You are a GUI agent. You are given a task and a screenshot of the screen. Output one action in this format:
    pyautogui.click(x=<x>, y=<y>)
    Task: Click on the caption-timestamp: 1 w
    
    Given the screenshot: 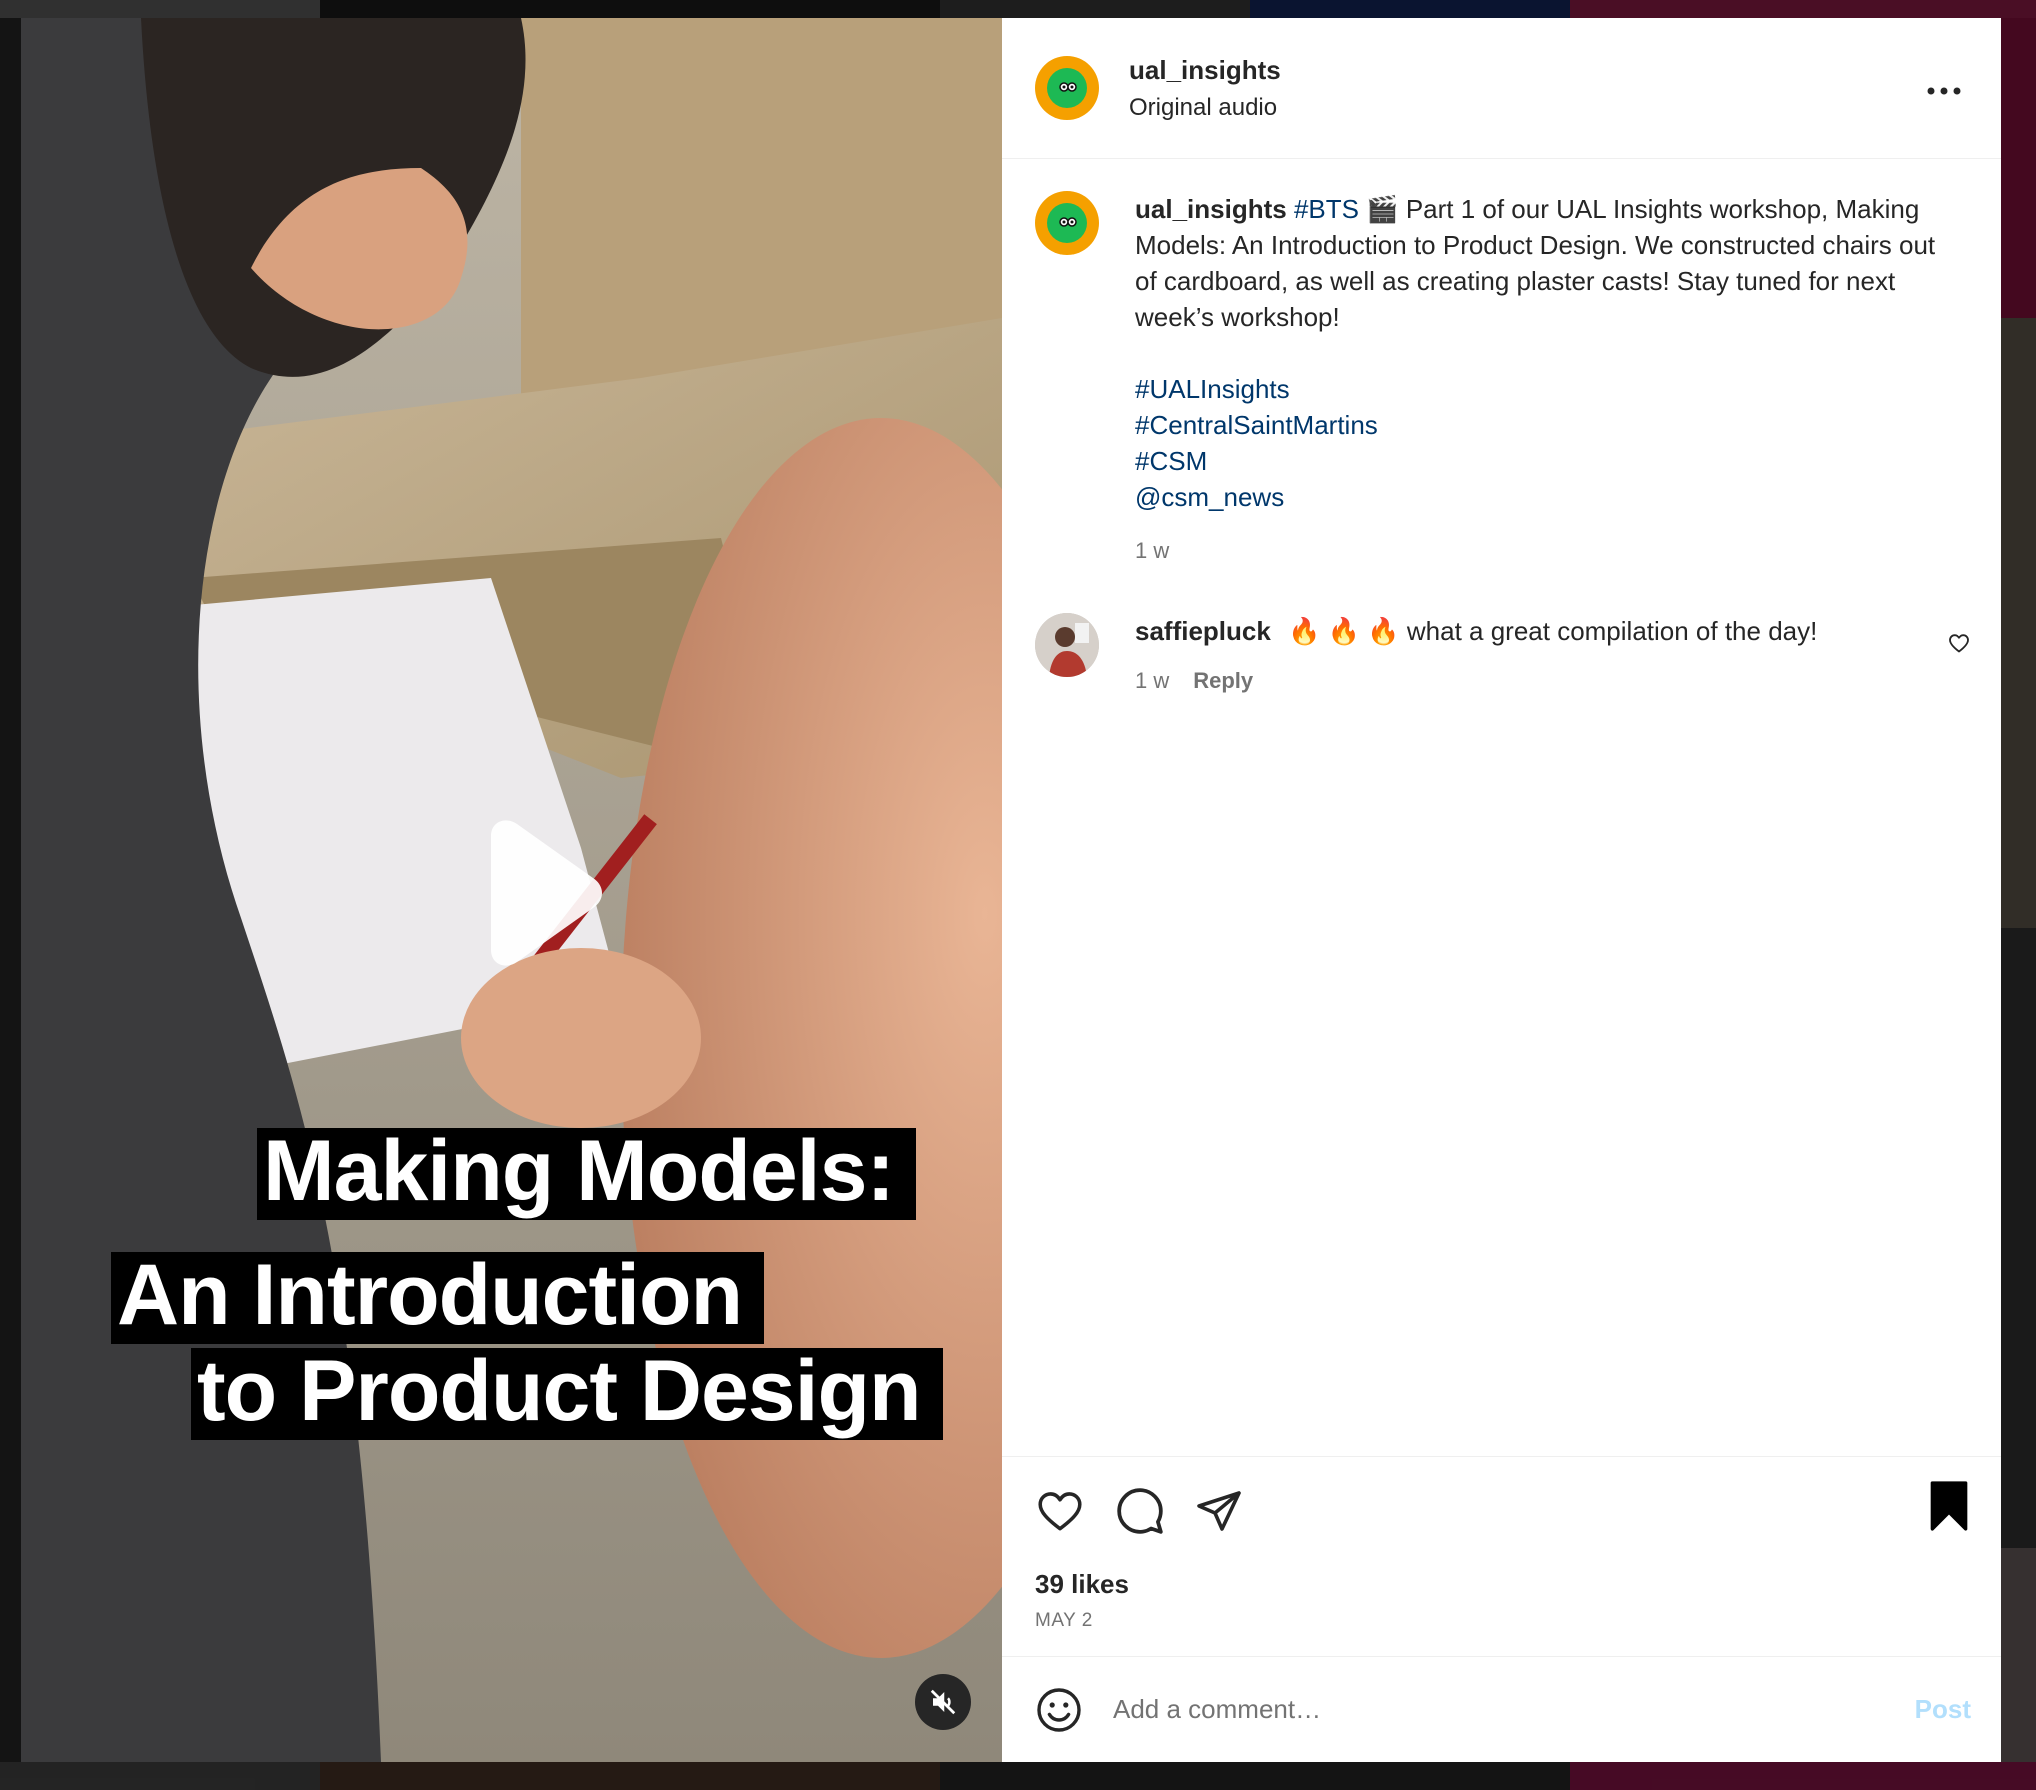 What is the action you would take?
    pyautogui.click(x=1545, y=551)
    